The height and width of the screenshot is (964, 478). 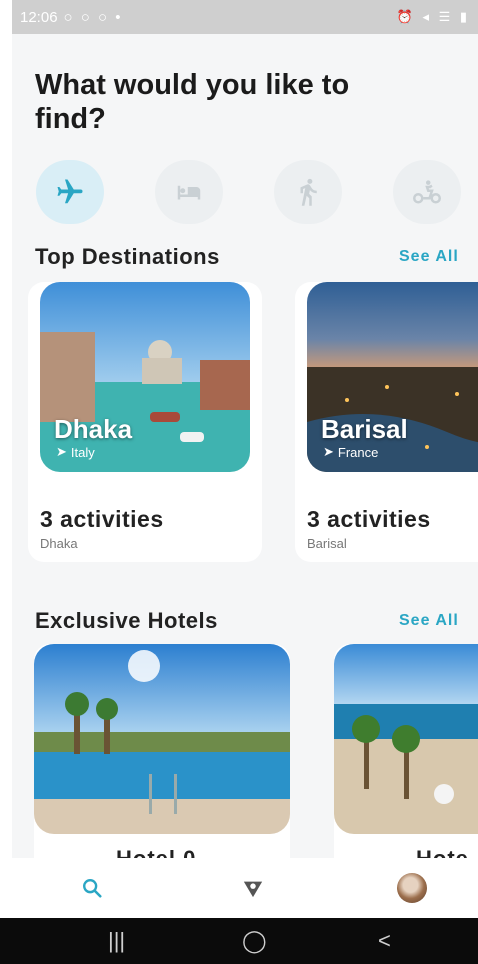 I want to click on destination-subtitle: Dhaka, so click(x=59, y=543).